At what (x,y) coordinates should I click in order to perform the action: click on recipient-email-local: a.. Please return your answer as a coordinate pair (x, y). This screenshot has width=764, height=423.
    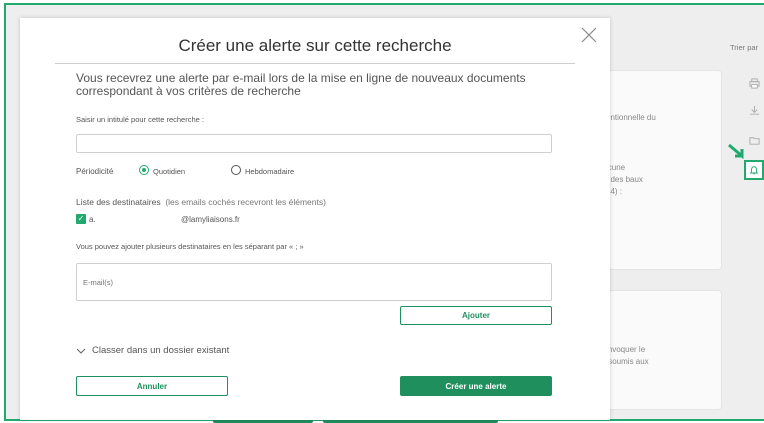
    Looking at the image, I should click on (92, 219).